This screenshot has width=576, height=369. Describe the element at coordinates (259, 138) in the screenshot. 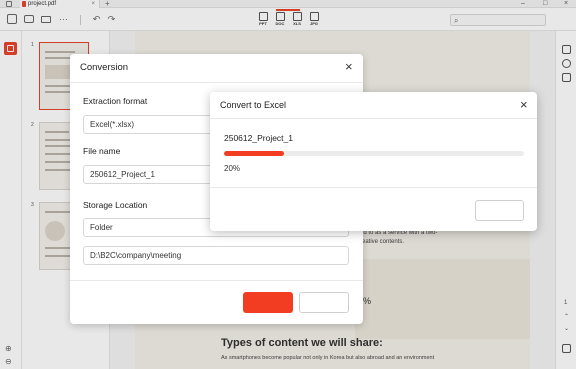

I see `converting-file-name: 250612_Project_1` at that location.